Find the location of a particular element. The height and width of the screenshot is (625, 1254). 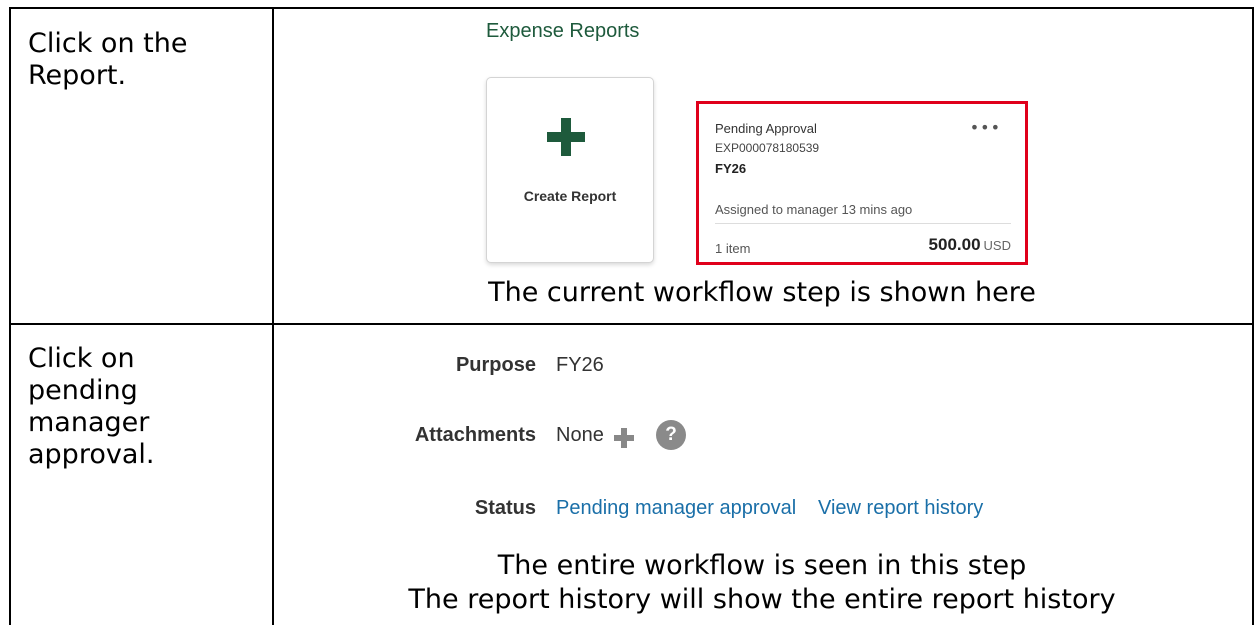

report-amount: 500.00 USD is located at coordinates (970, 245).